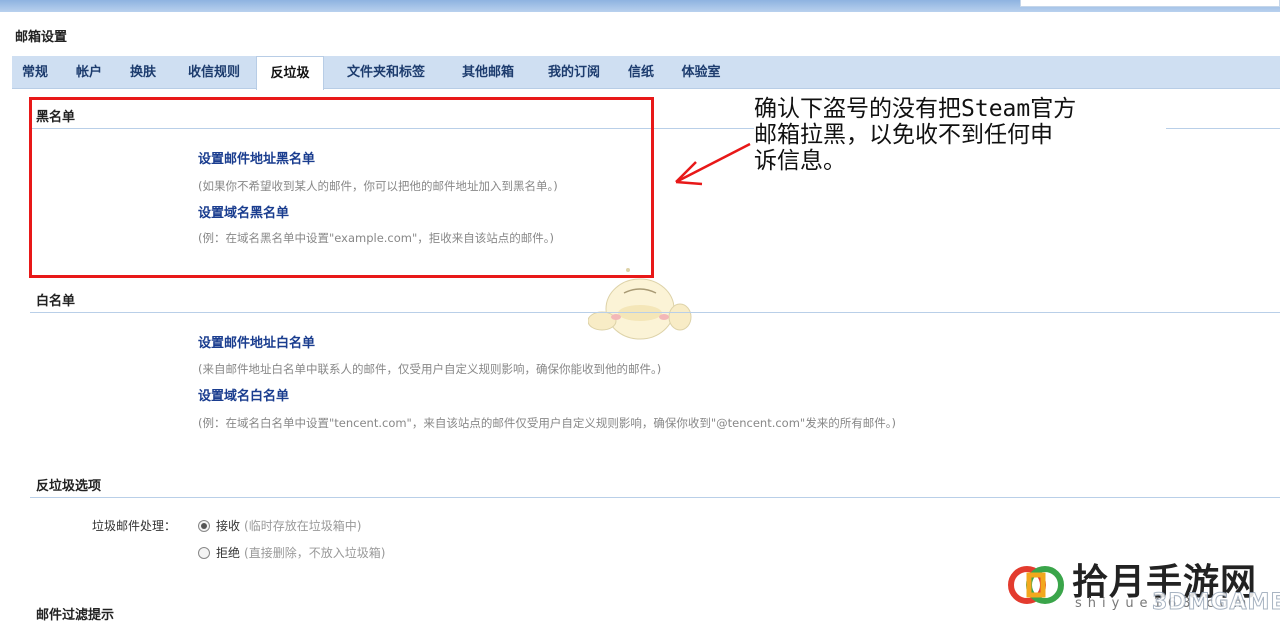  What do you see at coordinates (41, 37) in the screenshot?
I see `page-title: 邮箱设置` at bounding box center [41, 37].